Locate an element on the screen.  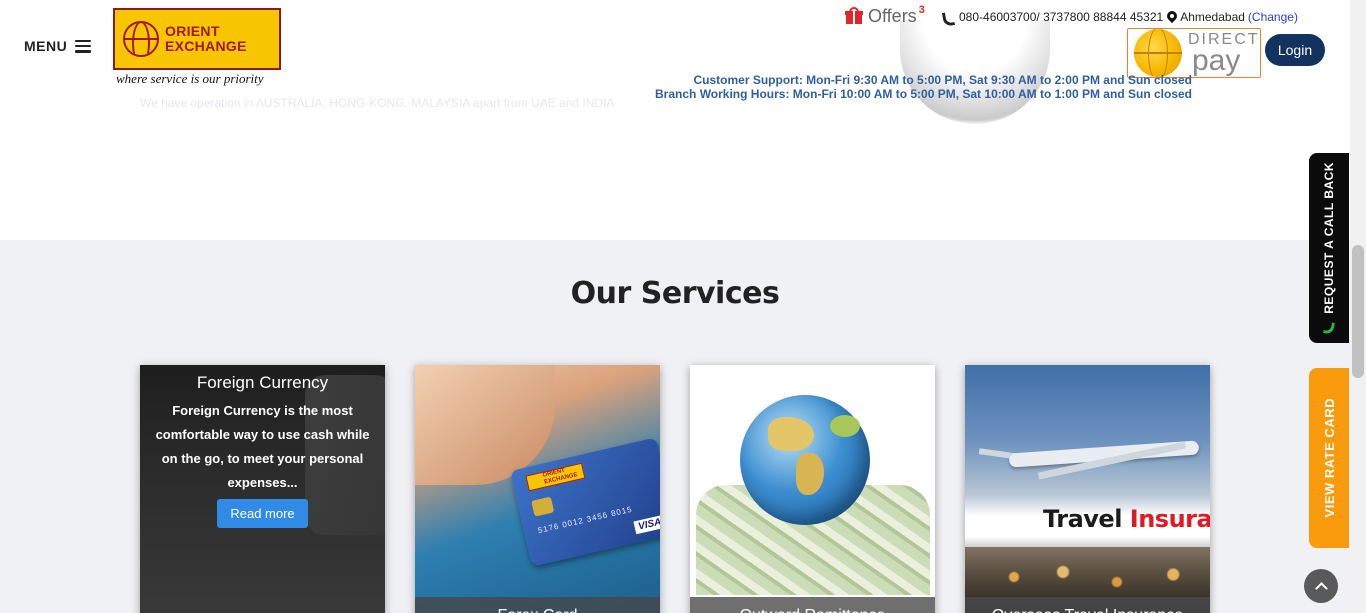
forex-card-logo: ORIENT EXCHANGE is located at coordinates (555, 477).